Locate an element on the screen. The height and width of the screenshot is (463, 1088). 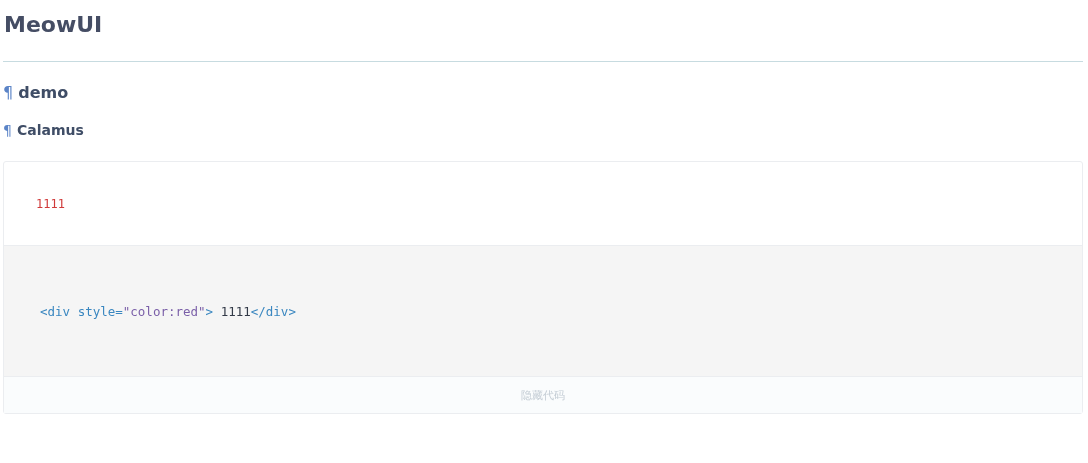
section-heading: Calamus is located at coordinates (50, 130).